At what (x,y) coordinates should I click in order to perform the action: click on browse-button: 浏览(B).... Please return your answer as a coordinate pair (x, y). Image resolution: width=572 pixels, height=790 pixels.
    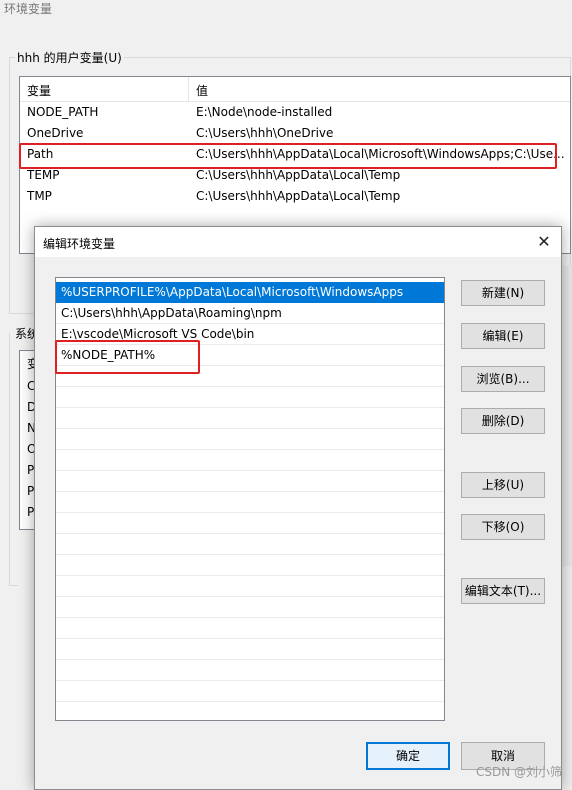
    Looking at the image, I should click on (503, 379).